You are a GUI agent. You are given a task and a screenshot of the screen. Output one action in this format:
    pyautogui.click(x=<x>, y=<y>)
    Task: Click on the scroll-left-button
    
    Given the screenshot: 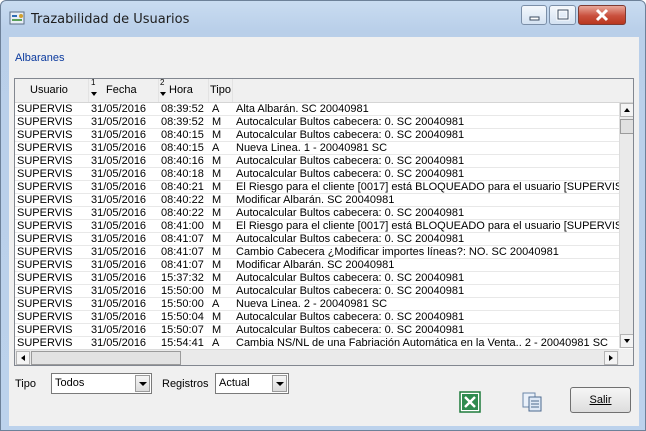 What is the action you would take?
    pyautogui.click(x=23, y=358)
    